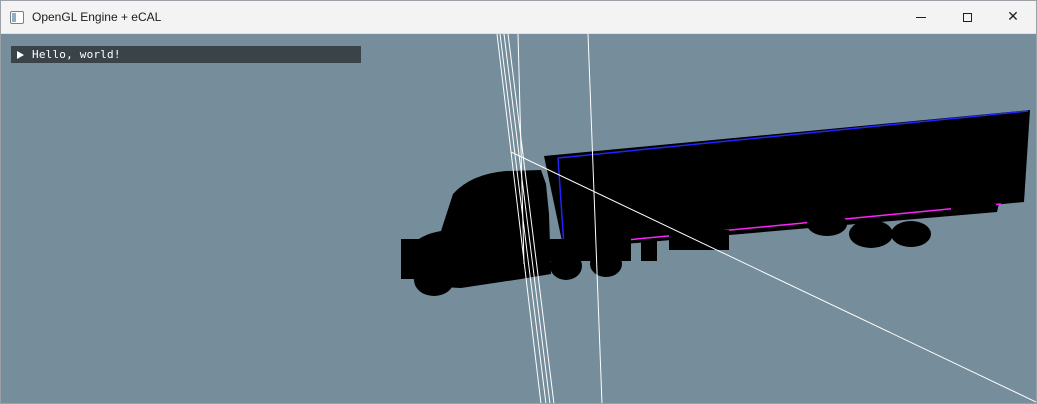 The image size is (1037, 404). What do you see at coordinates (97, 17) in the screenshot?
I see `window-title: OpenGL Engine + eCAL` at bounding box center [97, 17].